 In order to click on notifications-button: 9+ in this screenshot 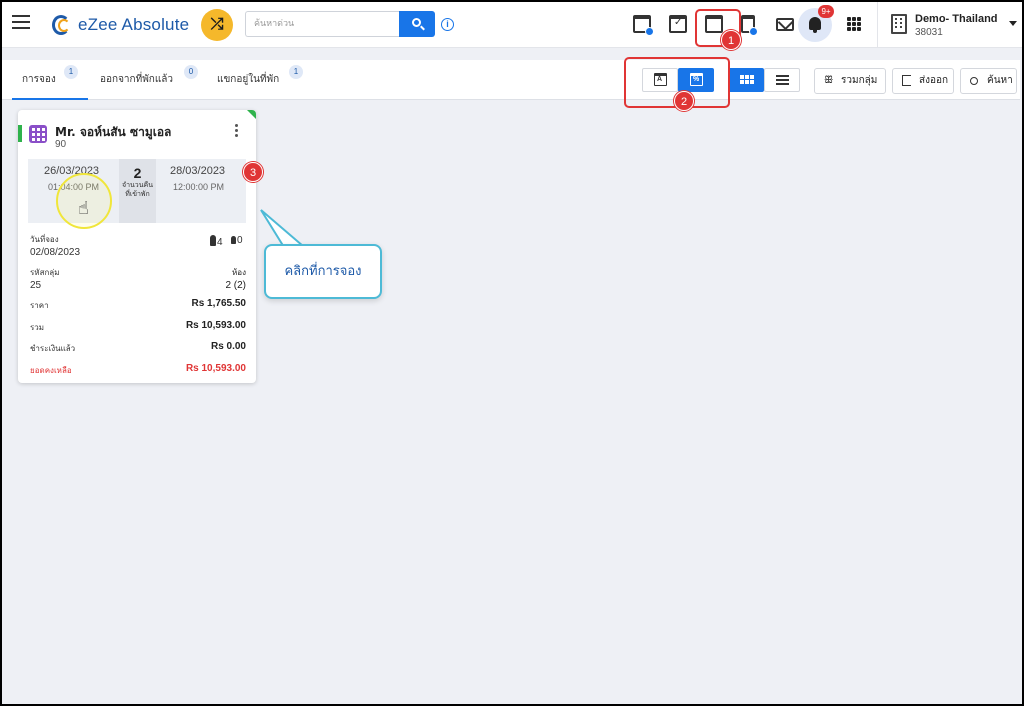, I will do `click(816, 23)`.